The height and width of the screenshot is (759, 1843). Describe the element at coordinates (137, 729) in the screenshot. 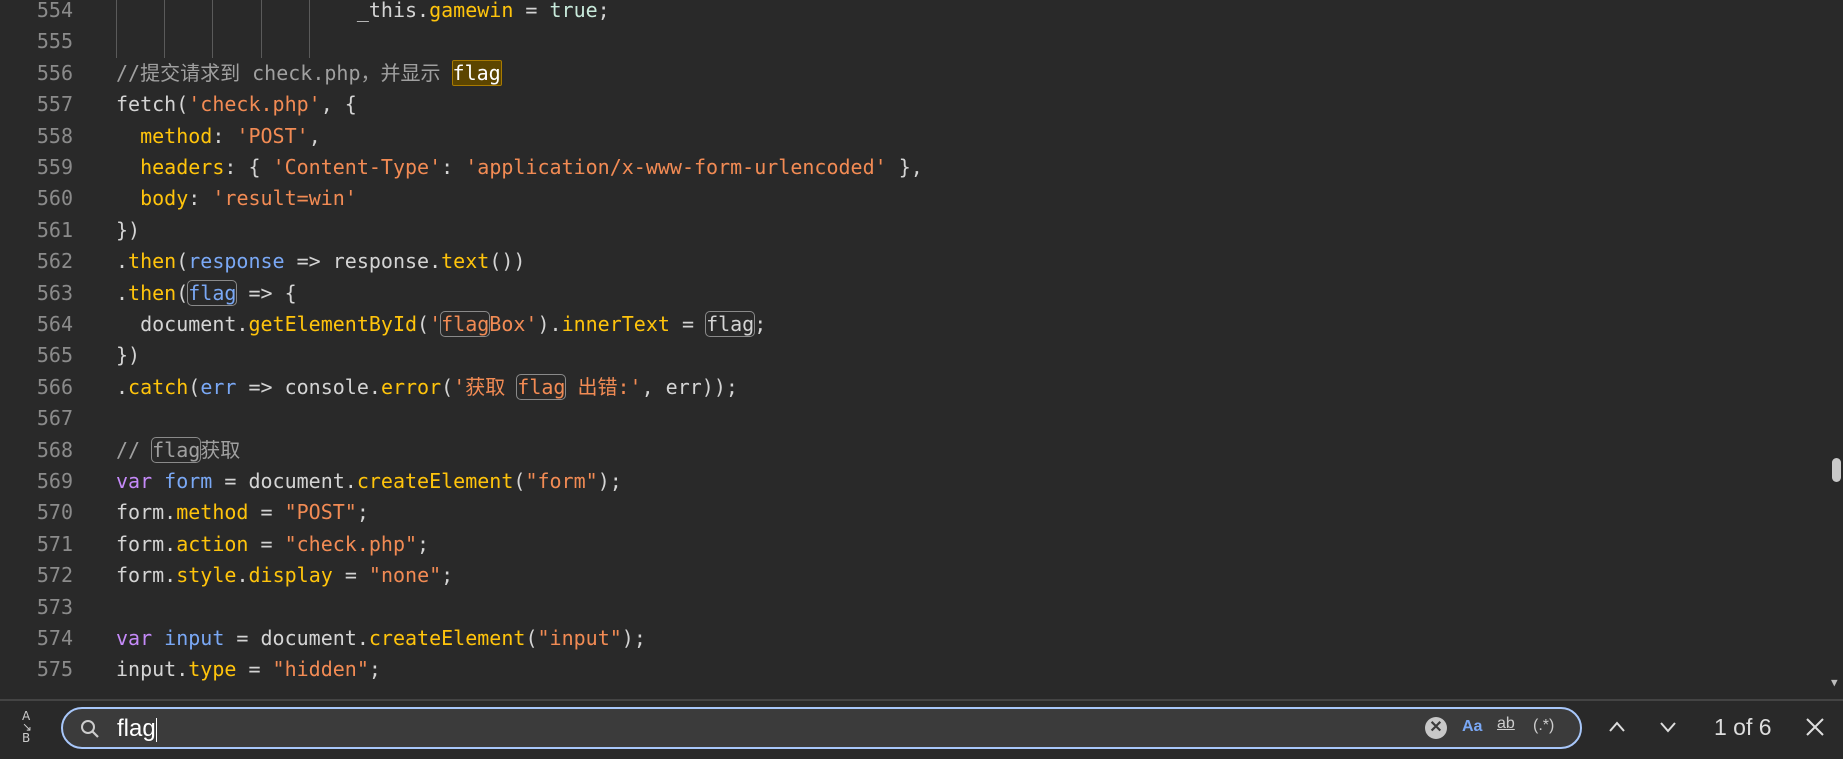

I see `find-input: flag` at that location.